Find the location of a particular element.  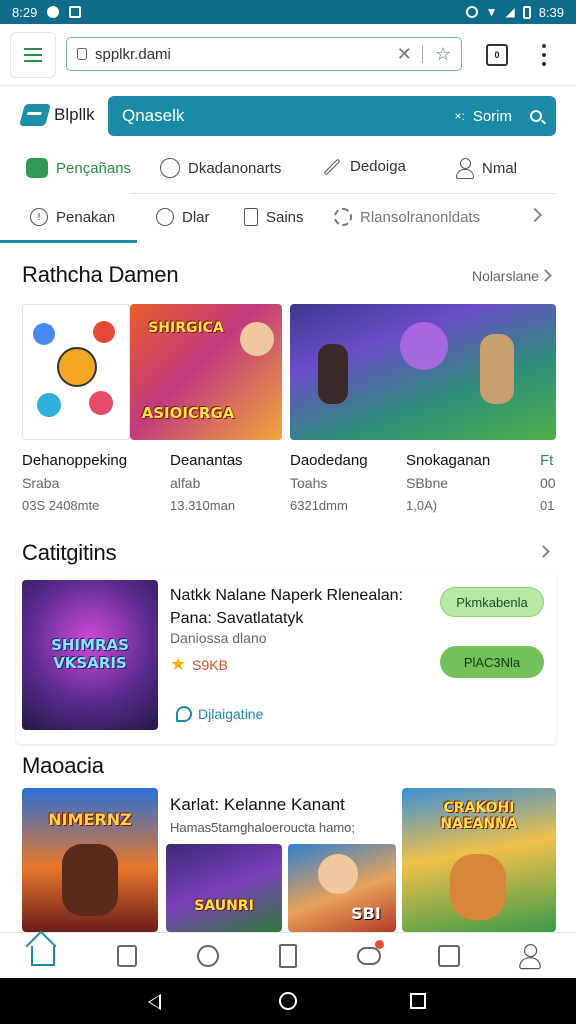

scroll-right-chevron-icon is located at coordinates (535, 215).